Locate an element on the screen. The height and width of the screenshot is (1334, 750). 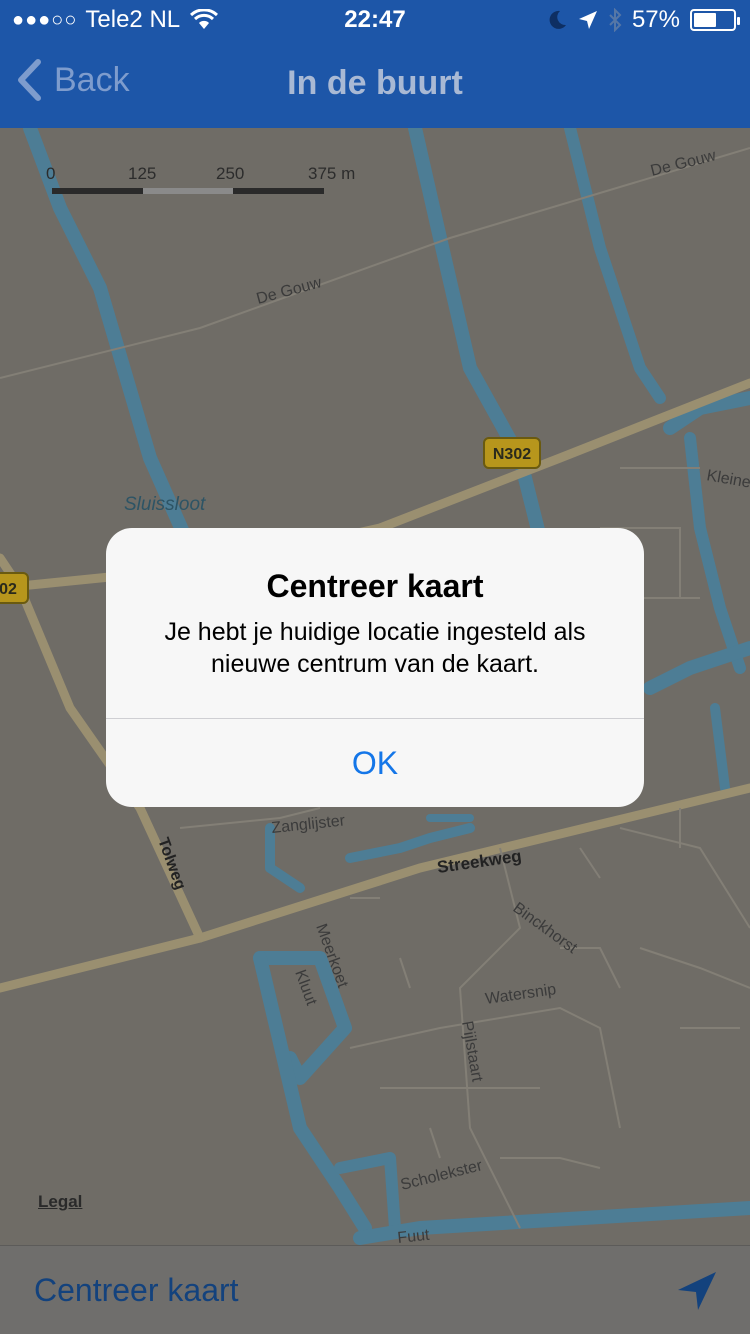
legal-link: Legal is located at coordinates (60, 1202).